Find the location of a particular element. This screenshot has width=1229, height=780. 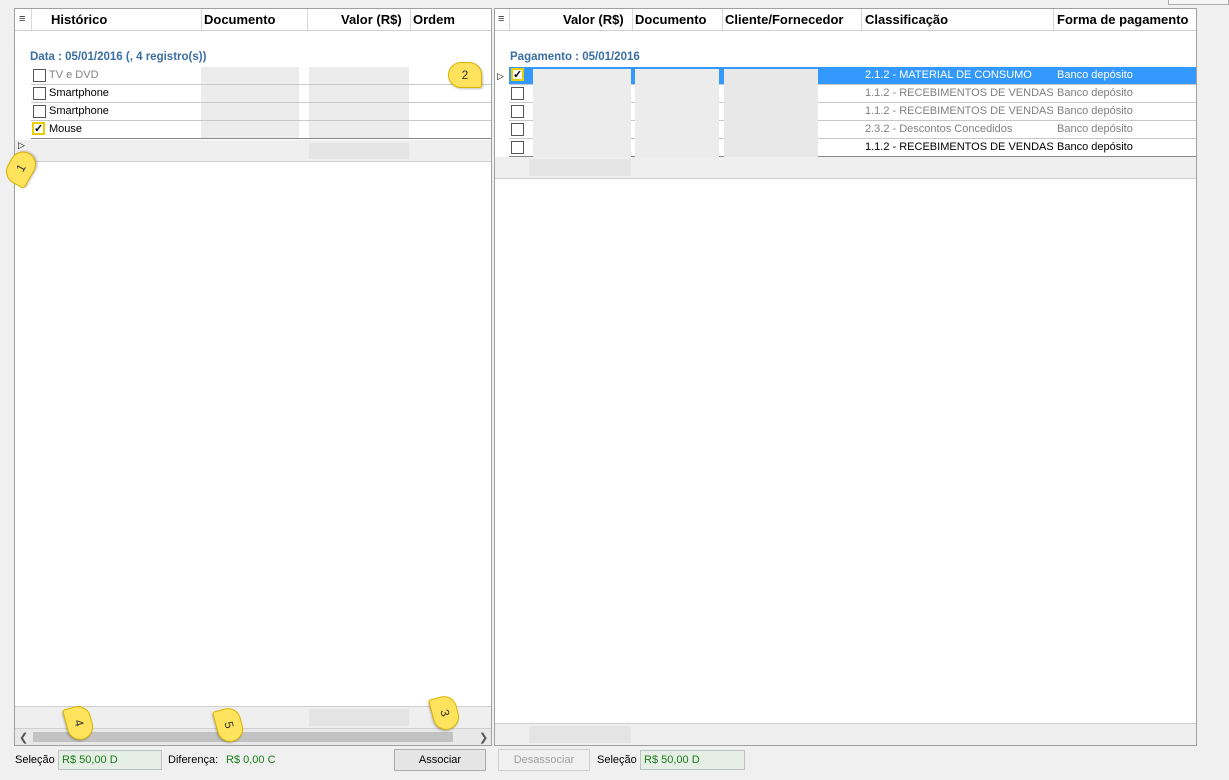

col-forma-pagamento: Forma de pagamento is located at coordinates (1122, 19).